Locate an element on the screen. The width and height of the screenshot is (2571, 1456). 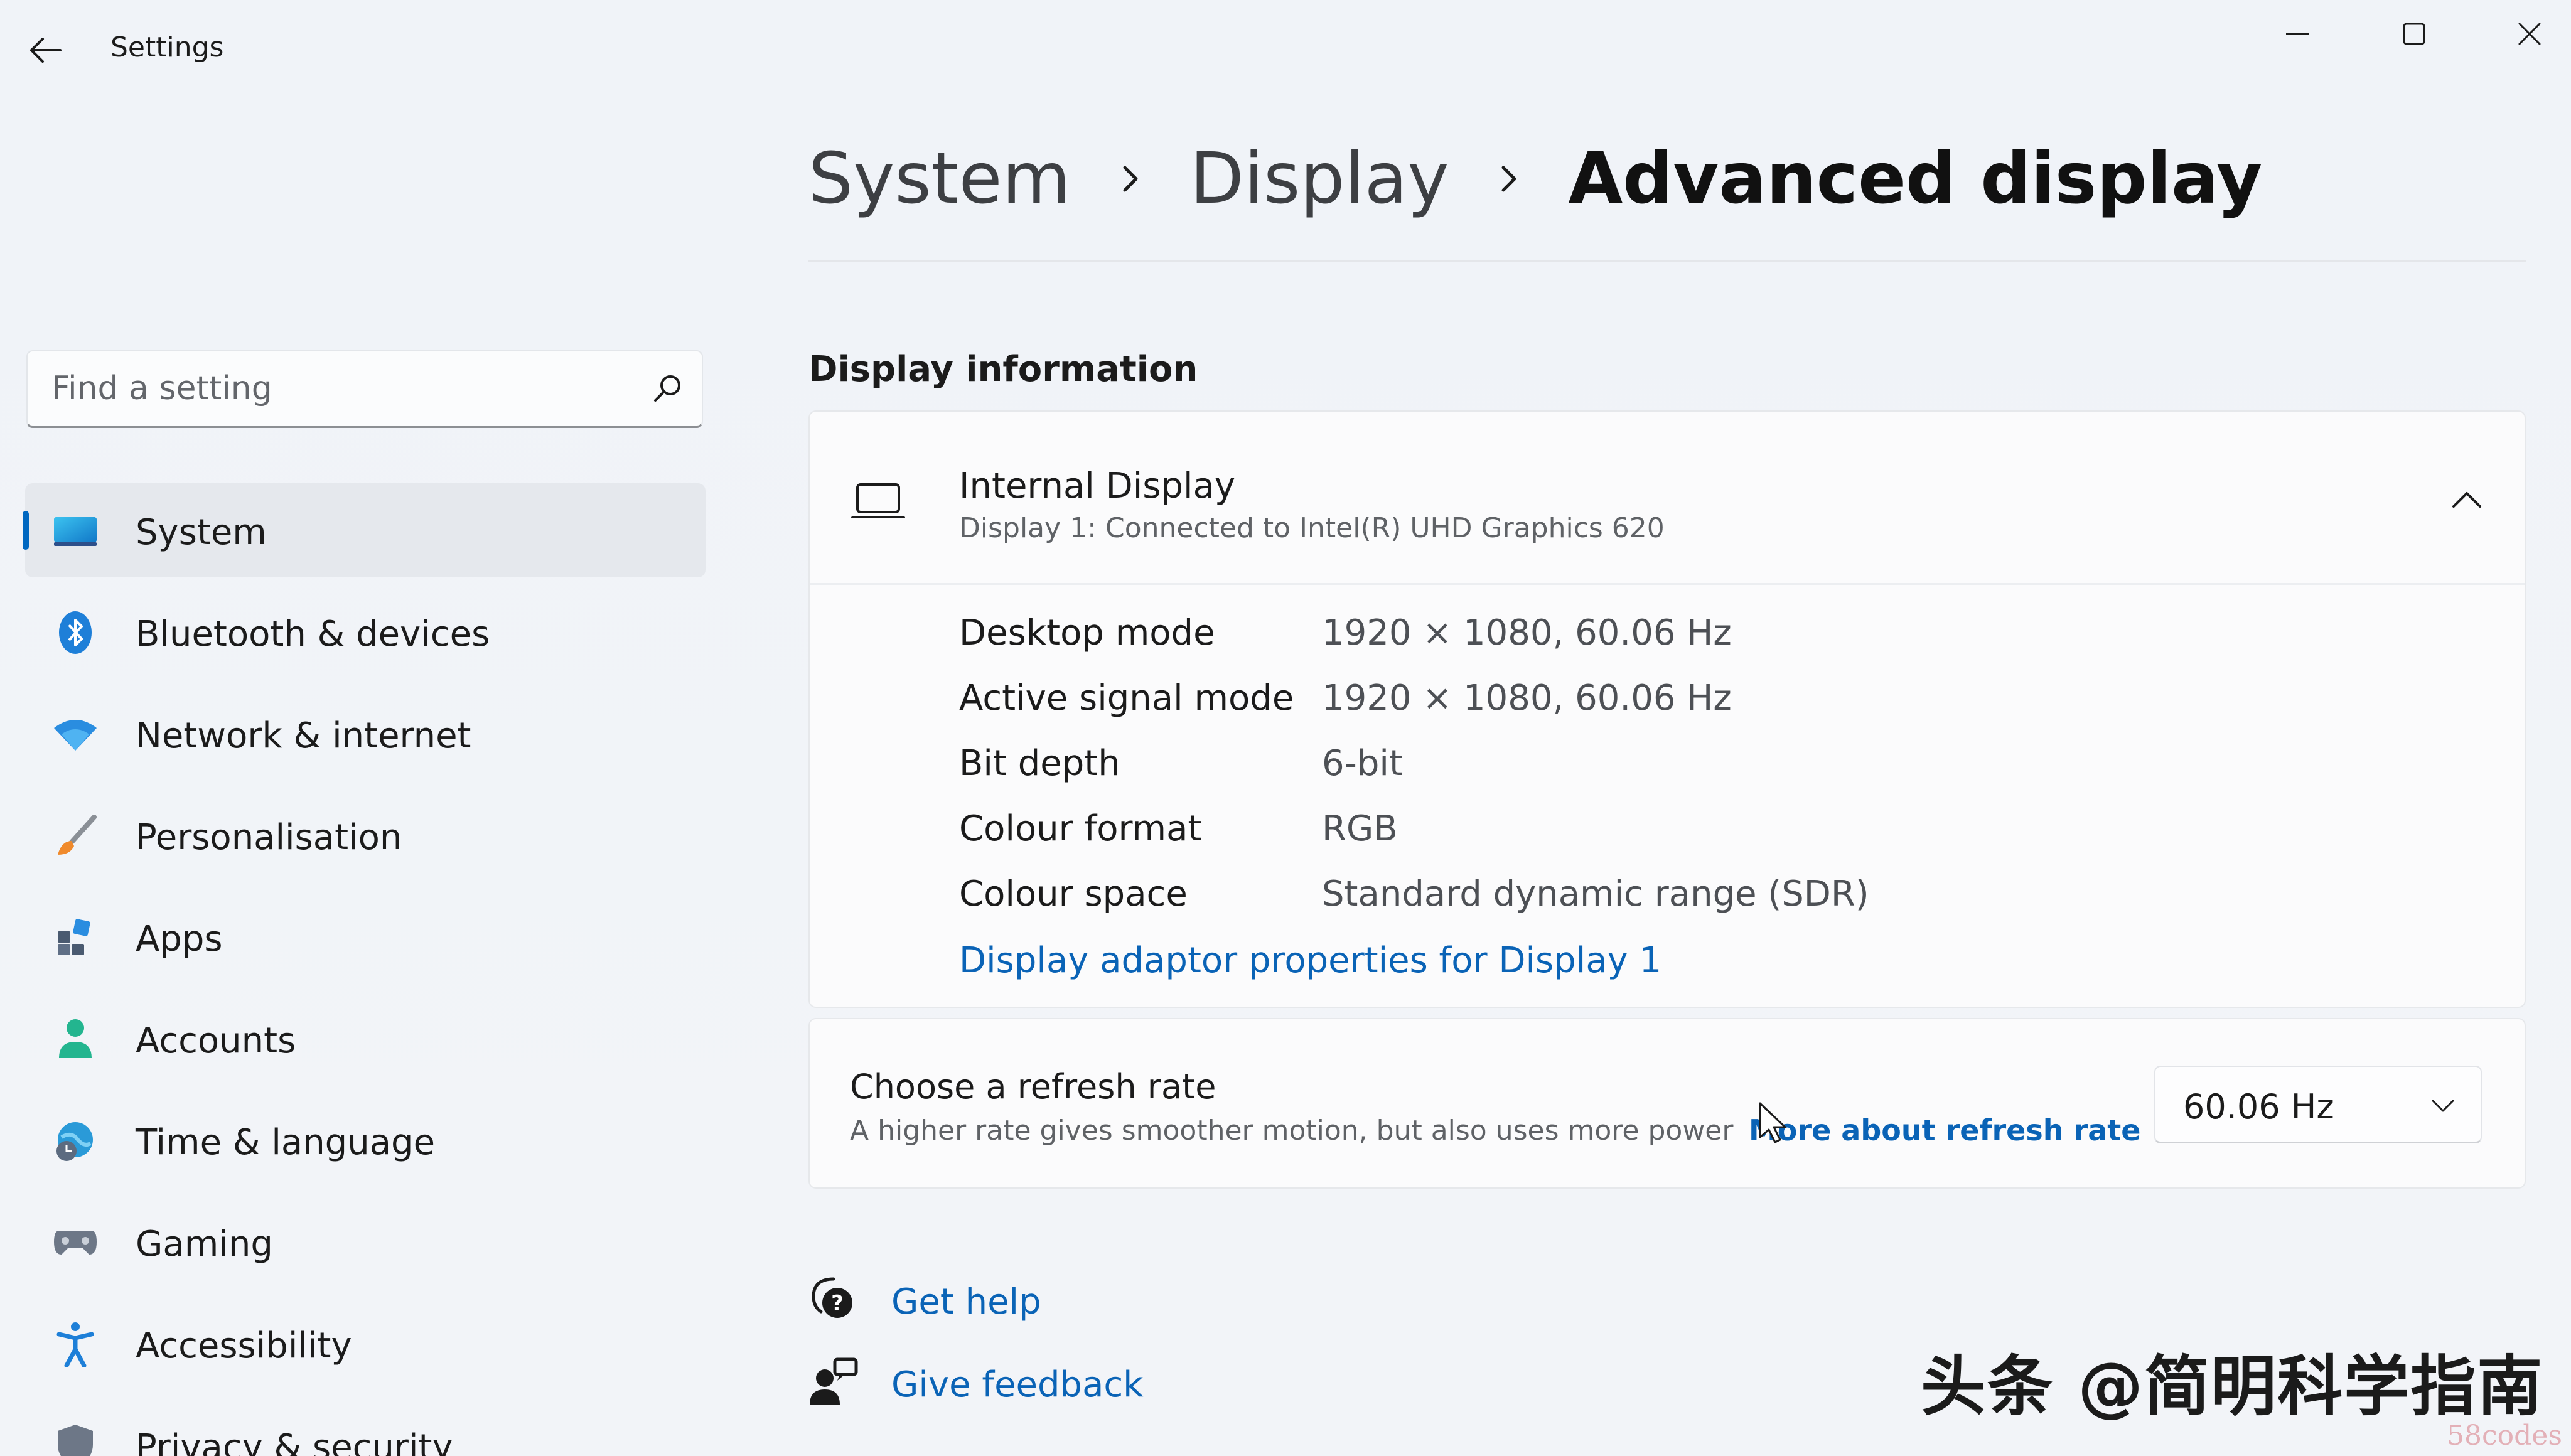
info-row-bit-depth: Bit depth 6-bit is located at coordinates (1712, 768).